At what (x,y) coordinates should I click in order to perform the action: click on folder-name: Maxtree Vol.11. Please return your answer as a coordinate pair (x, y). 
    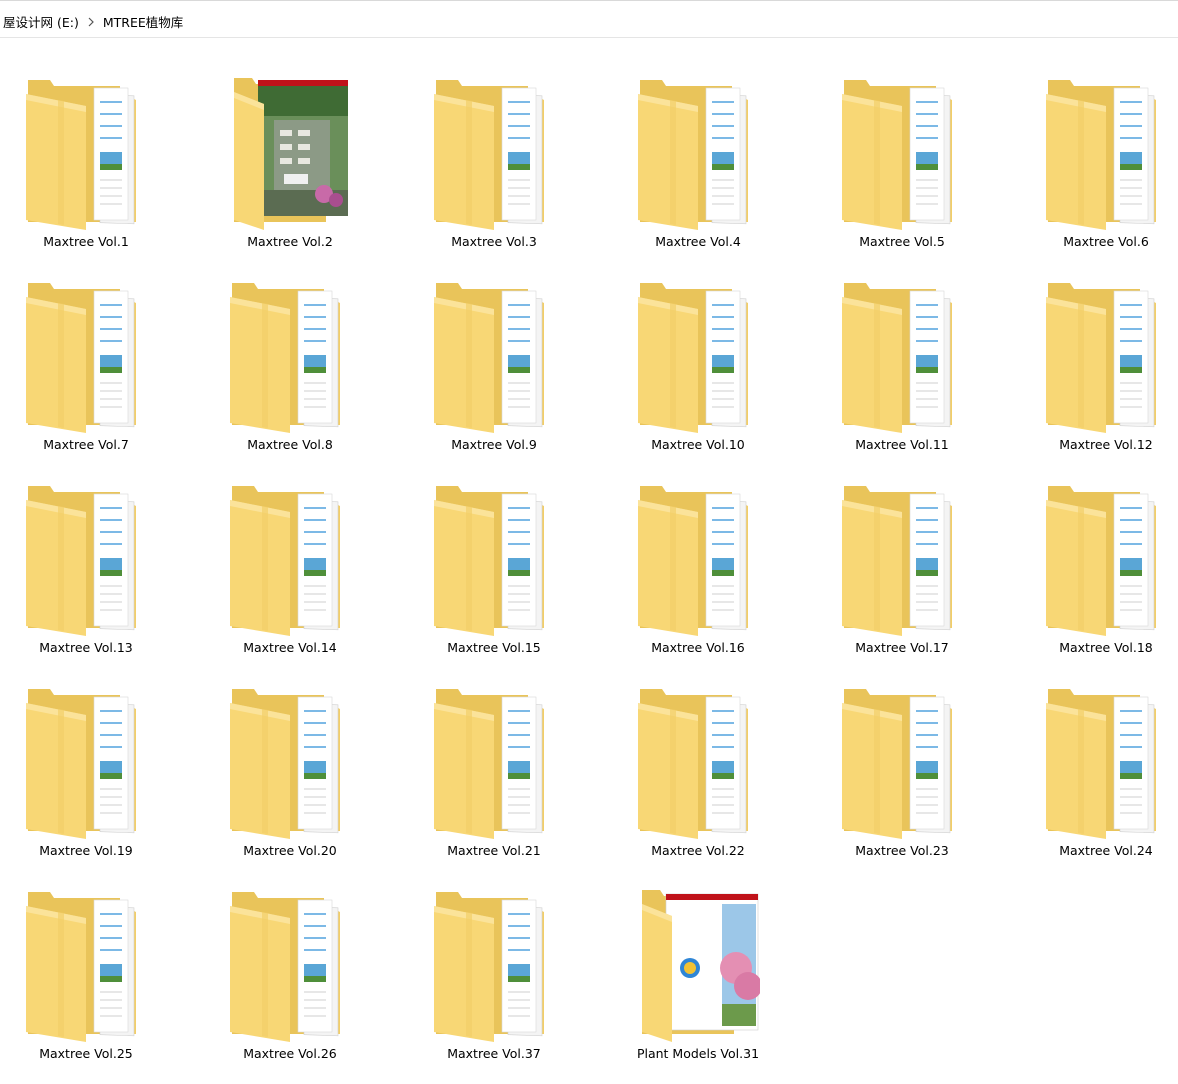
    Looking at the image, I should click on (902, 444).